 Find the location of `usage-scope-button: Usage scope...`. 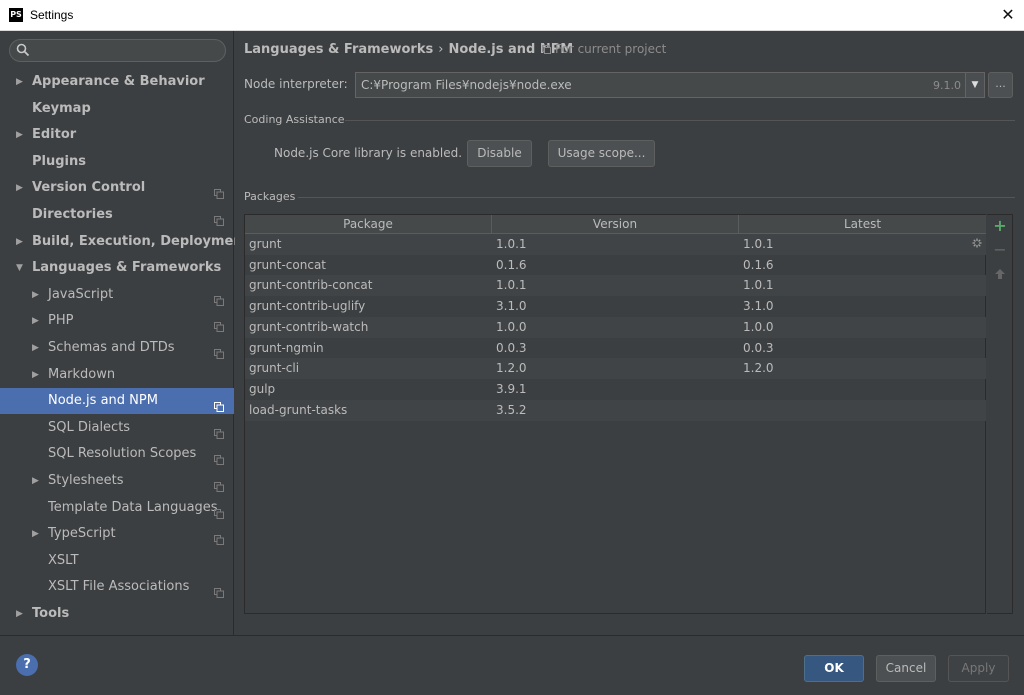

usage-scope-button: Usage scope... is located at coordinates (601, 153).